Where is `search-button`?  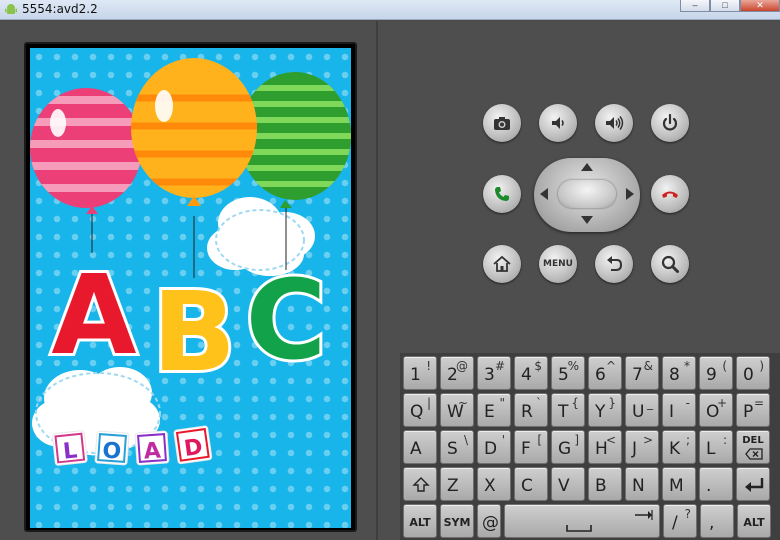 search-button is located at coordinates (670, 264).